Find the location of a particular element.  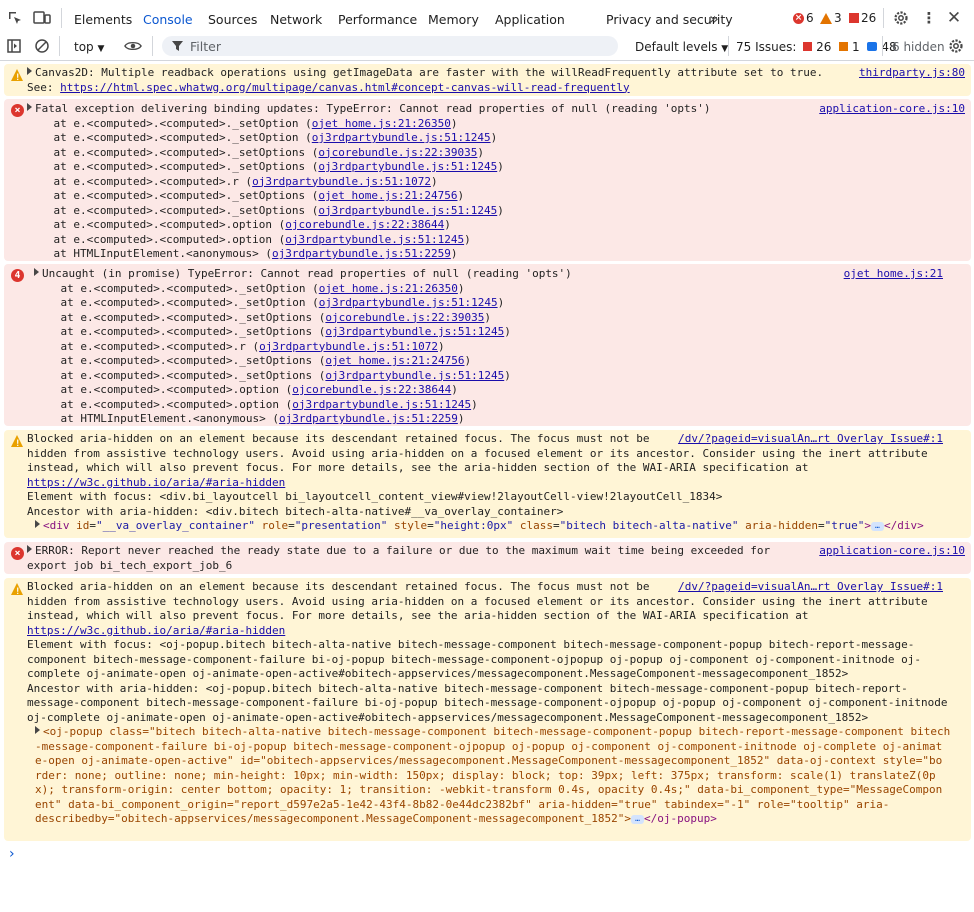

show-sidebar-icon is located at coordinates (14, 46).